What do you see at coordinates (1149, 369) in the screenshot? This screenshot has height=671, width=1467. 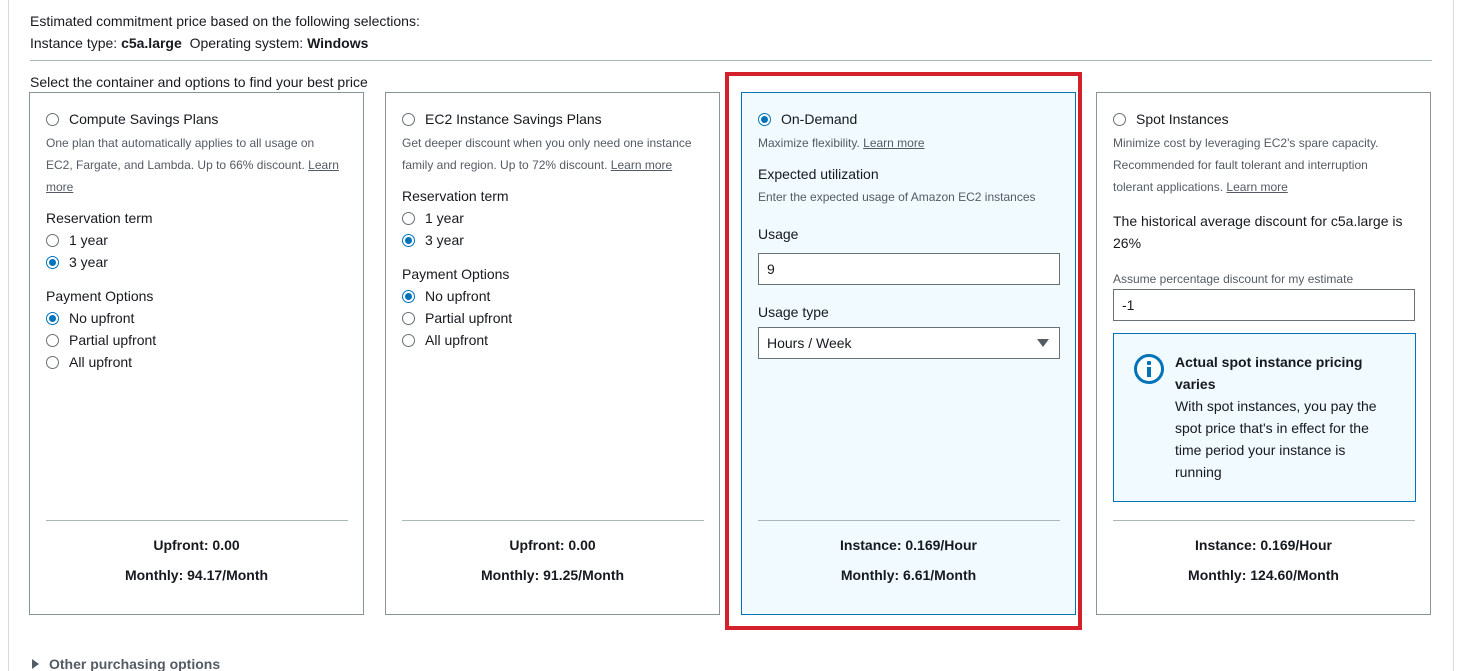 I see `info-circle-icon` at bounding box center [1149, 369].